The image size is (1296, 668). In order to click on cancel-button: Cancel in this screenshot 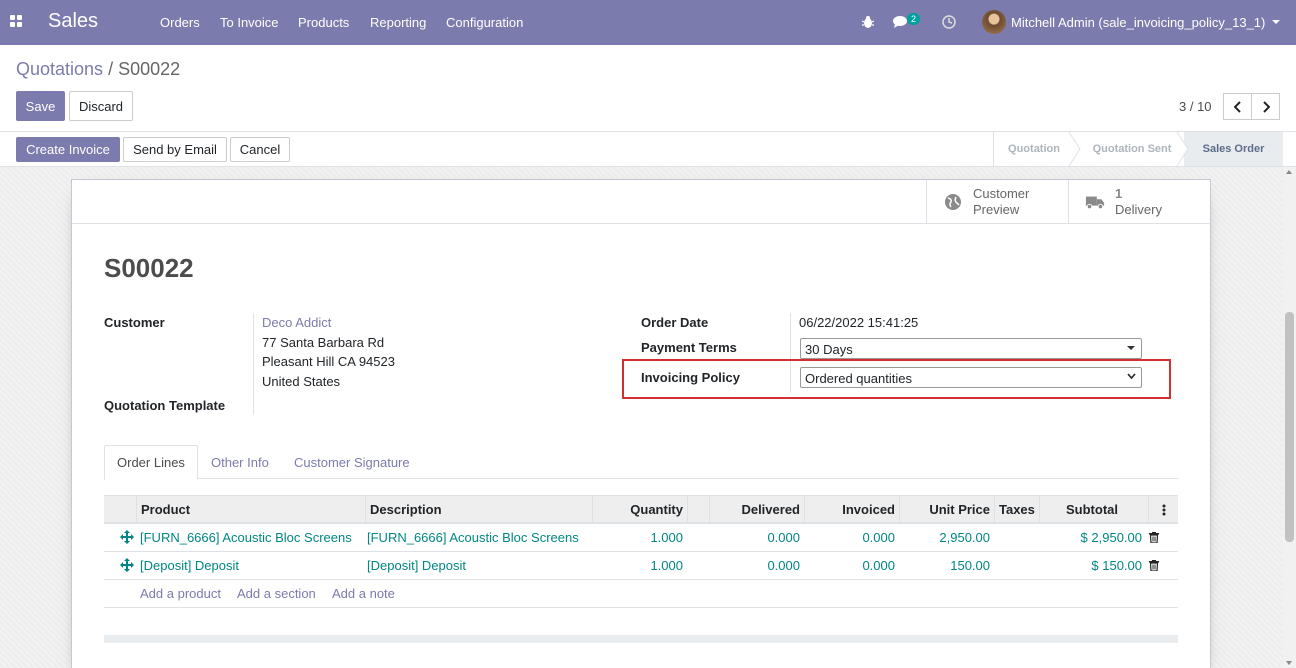, I will do `click(260, 149)`.